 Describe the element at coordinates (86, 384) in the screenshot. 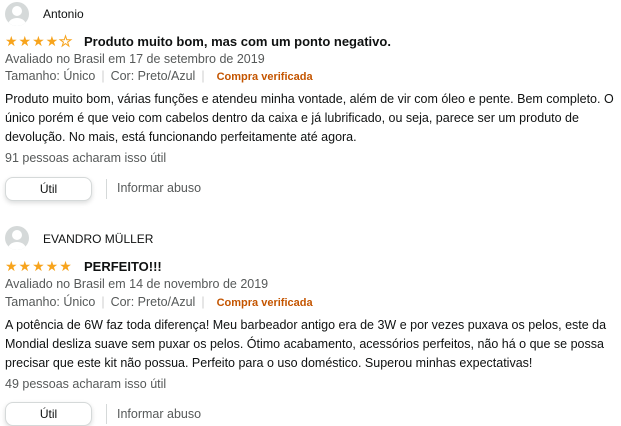

I see `helpful-count: 49 pessoas acharam isso útil` at that location.